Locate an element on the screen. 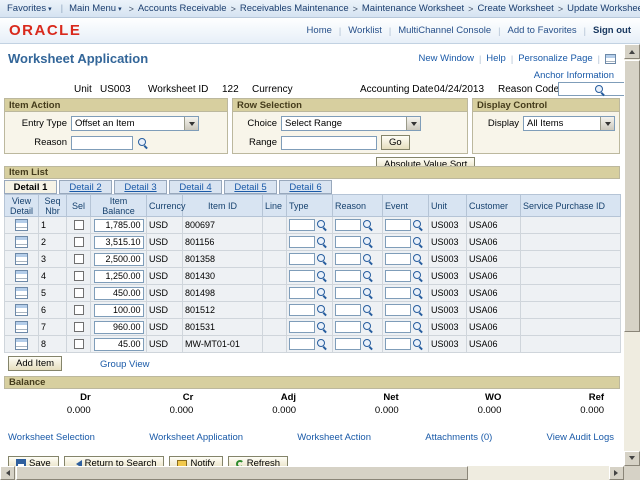  breadcrumb-item-accounts-receivable: Accounts Receivable is located at coordinates (182, 8).